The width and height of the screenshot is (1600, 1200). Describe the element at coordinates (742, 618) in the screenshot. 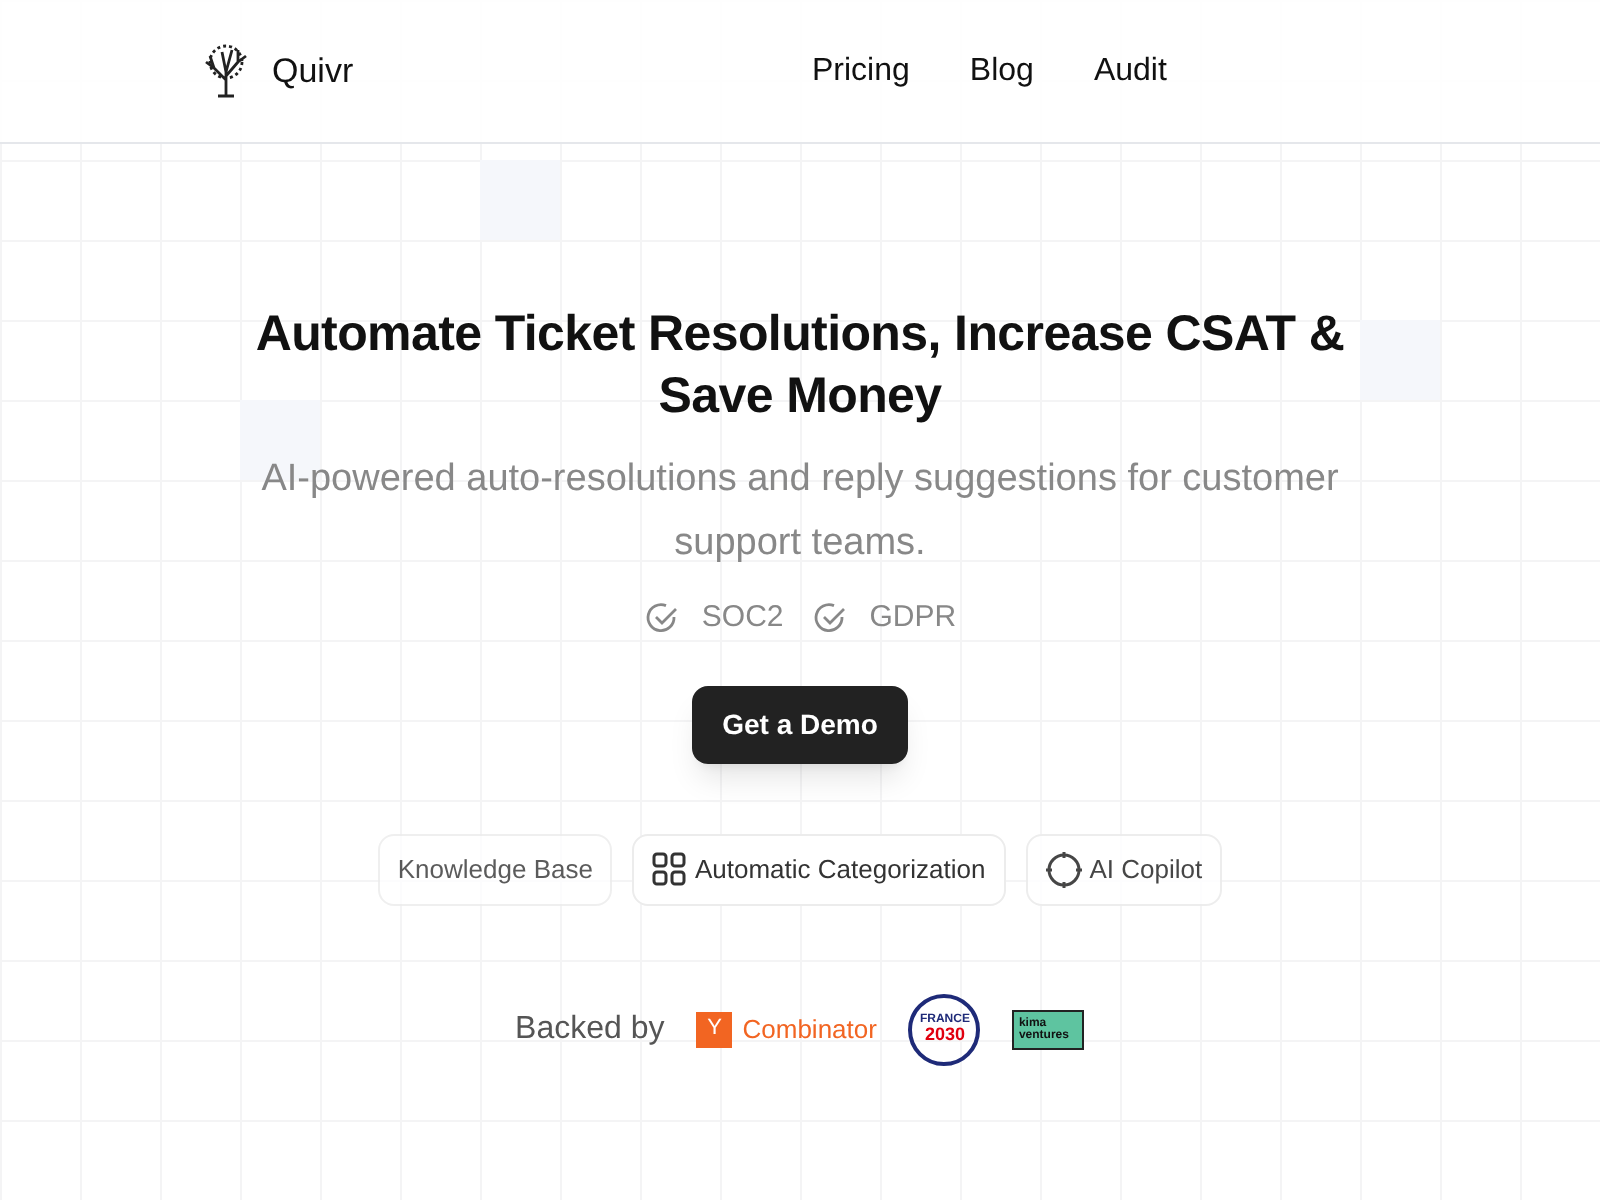

I see `compliance-label: SOC2` at that location.